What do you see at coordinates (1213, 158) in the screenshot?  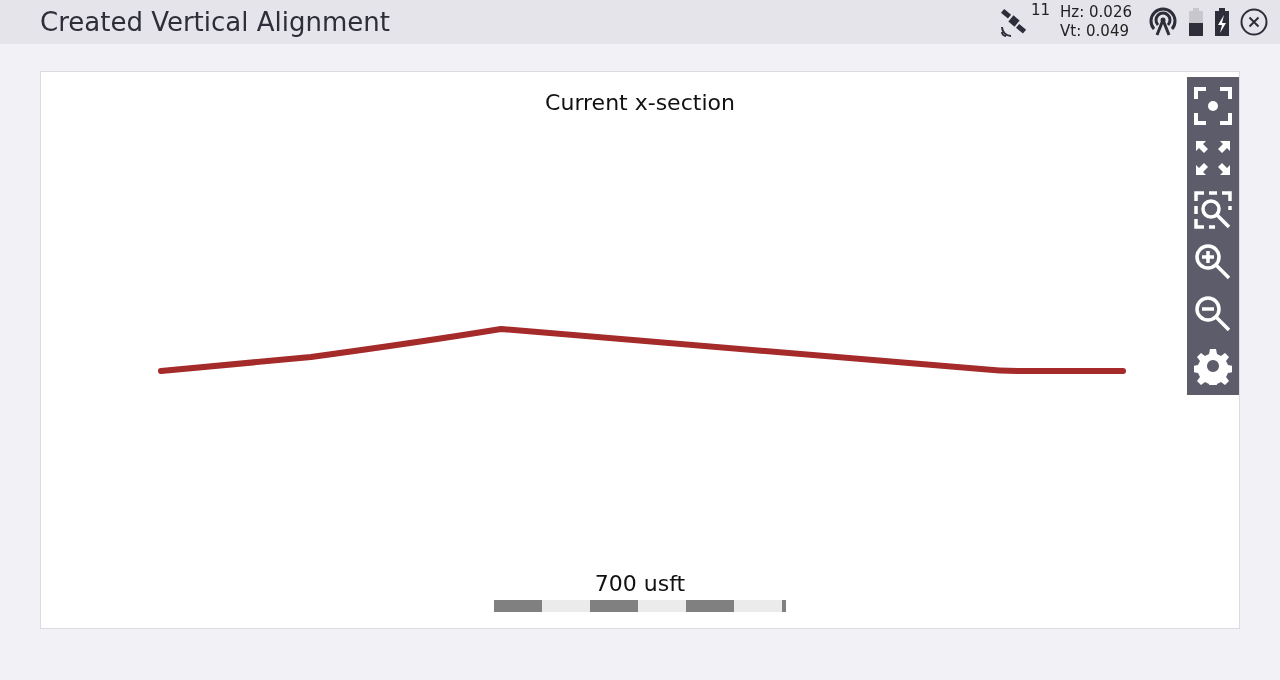 I see `expand-arrows-icon` at bounding box center [1213, 158].